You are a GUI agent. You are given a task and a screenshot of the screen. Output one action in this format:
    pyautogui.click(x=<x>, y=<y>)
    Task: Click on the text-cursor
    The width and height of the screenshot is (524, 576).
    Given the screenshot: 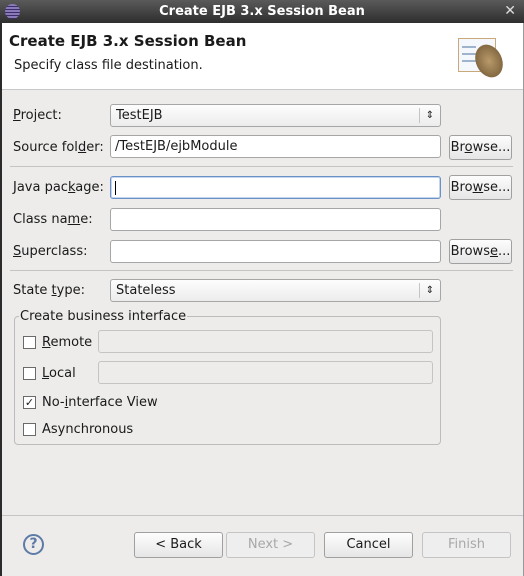 What is the action you would take?
    pyautogui.click(x=115, y=187)
    